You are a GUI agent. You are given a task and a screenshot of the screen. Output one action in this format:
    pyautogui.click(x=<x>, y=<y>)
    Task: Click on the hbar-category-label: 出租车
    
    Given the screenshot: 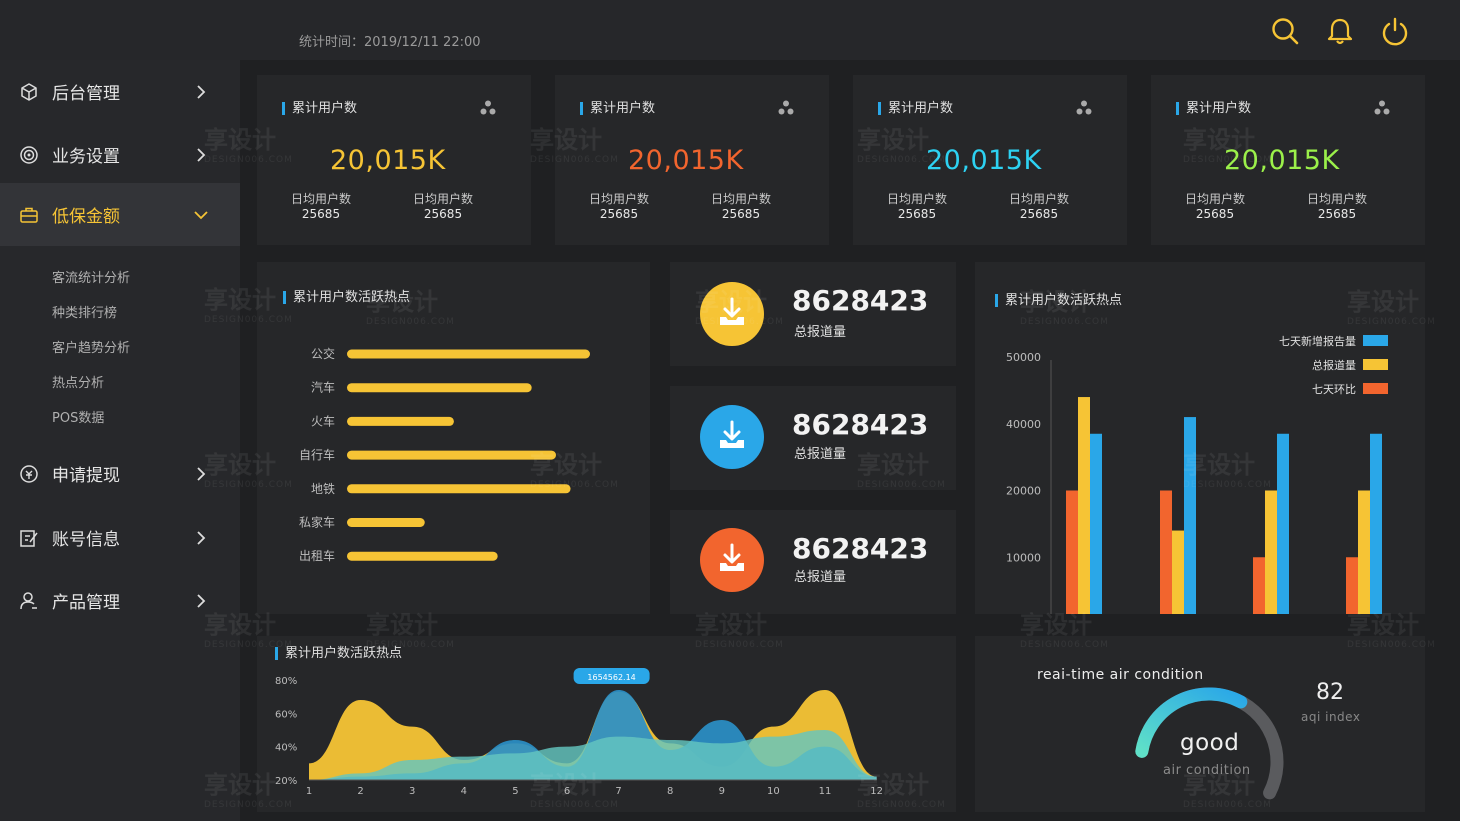 What is the action you would take?
    pyautogui.click(x=317, y=555)
    